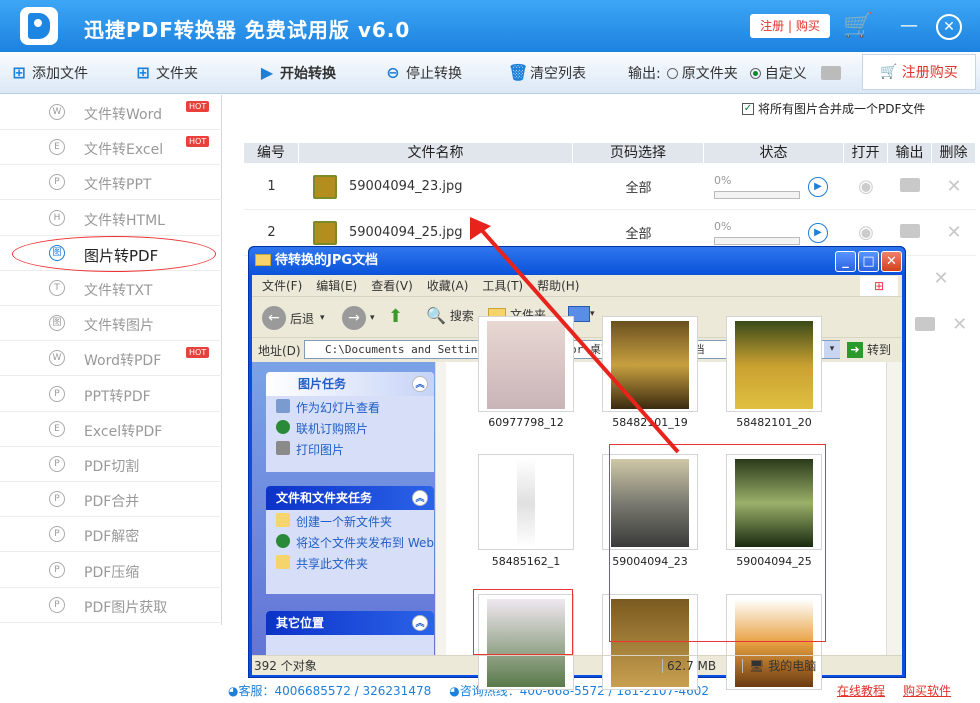  I want to click on sidebar-item: P 文件转PPT, so click(111, 183).